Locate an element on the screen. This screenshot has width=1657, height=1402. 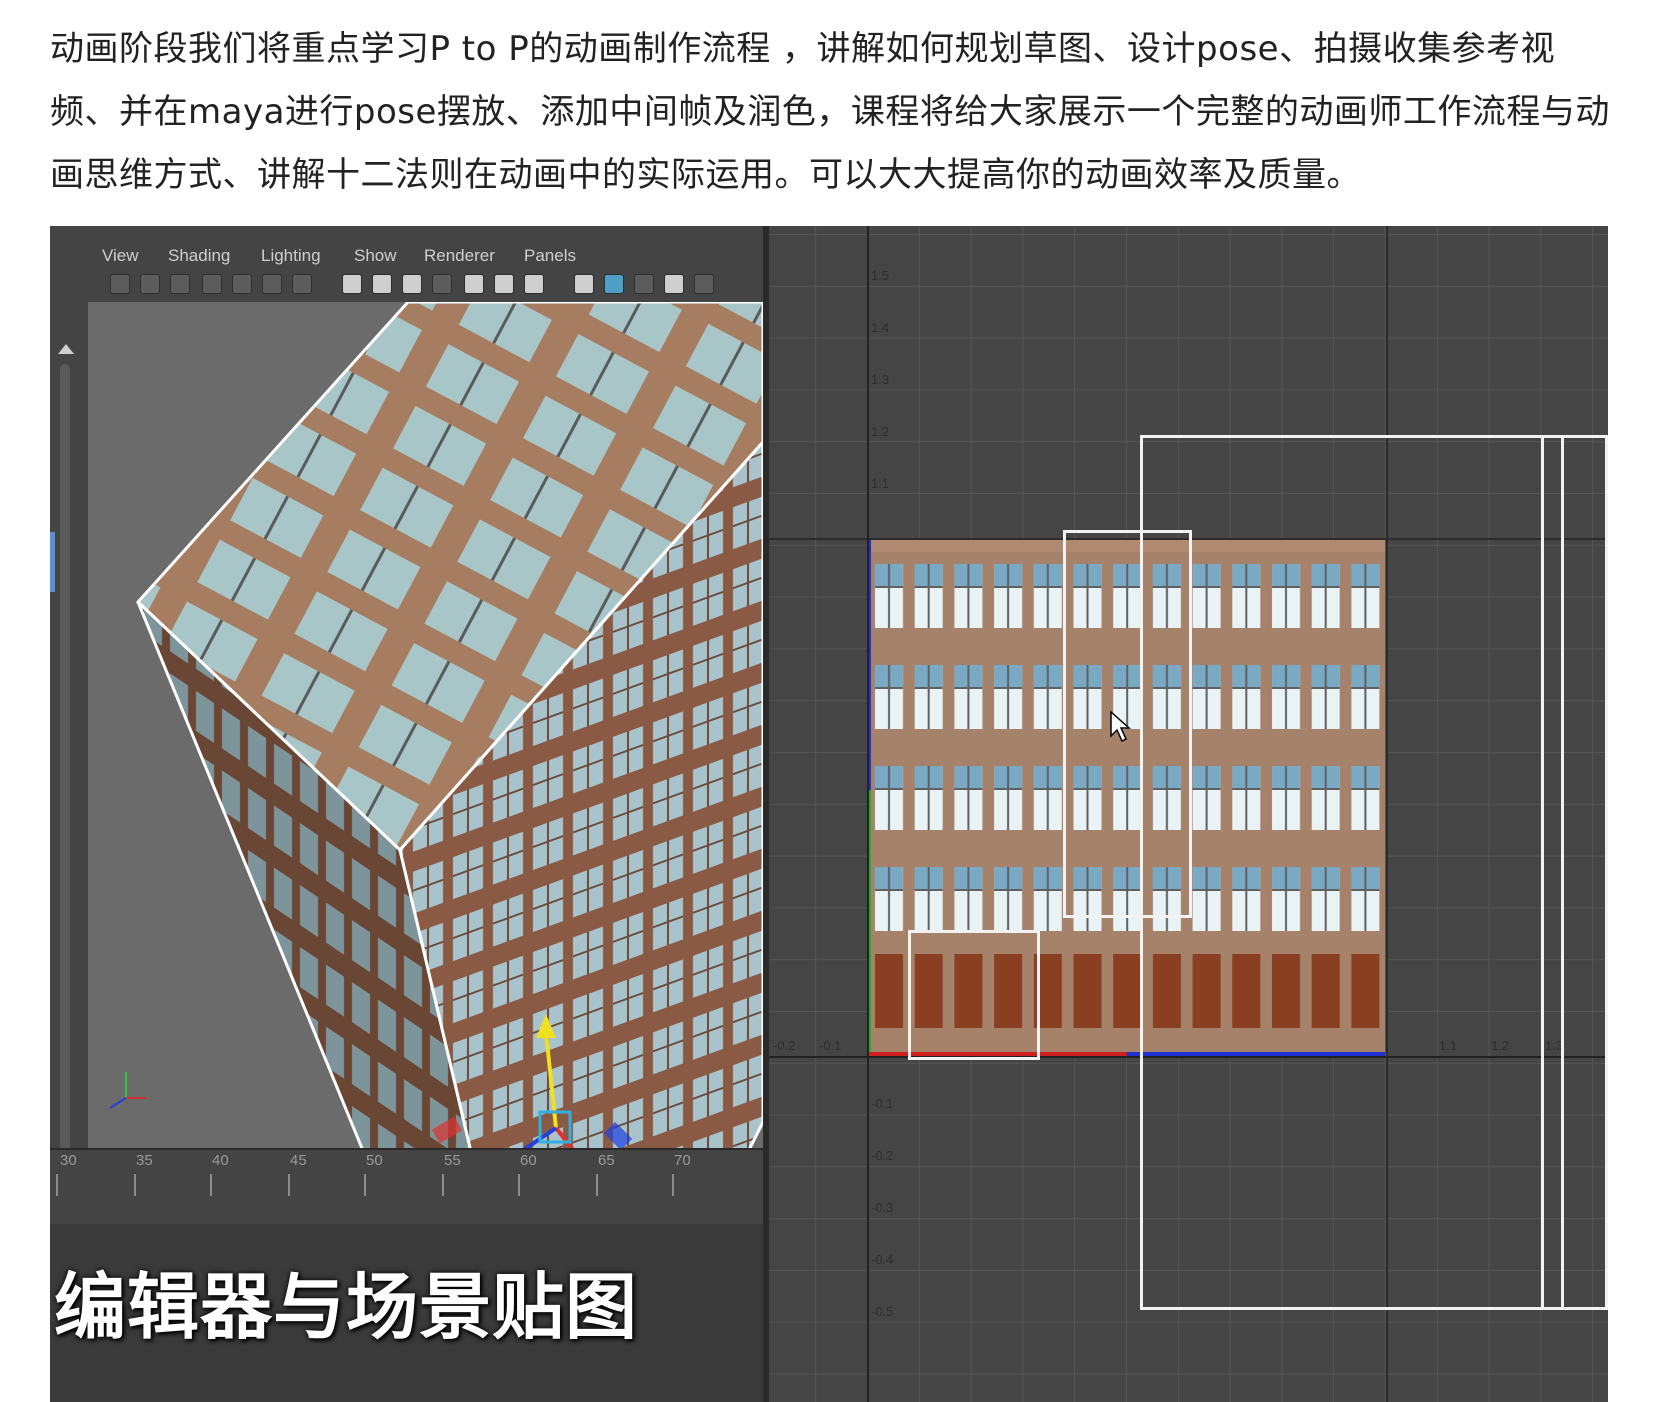
film-gate-icon is located at coordinates (382, 284).